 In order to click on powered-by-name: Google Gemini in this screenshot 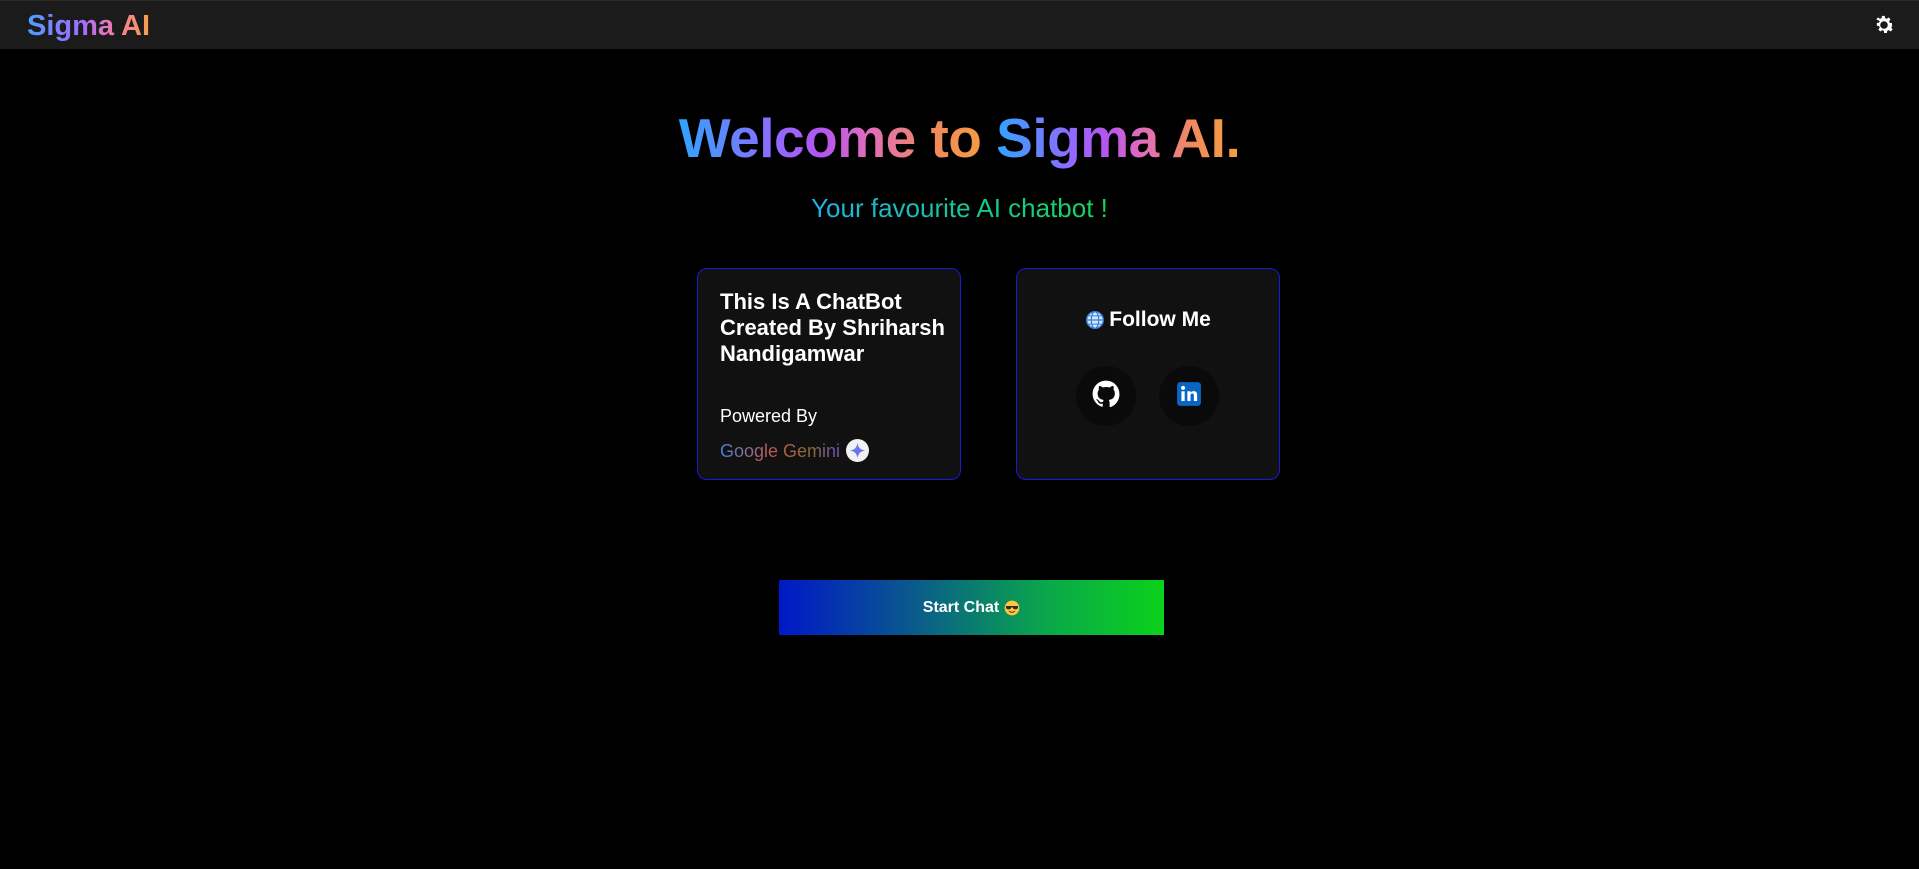, I will do `click(780, 451)`.